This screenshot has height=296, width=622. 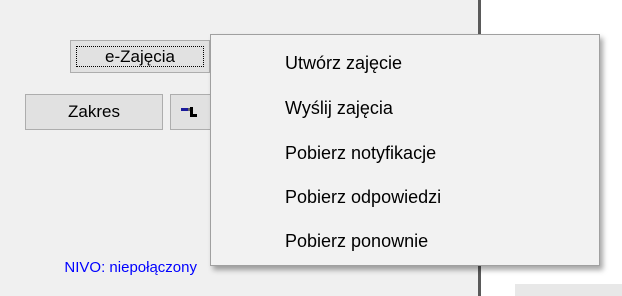 I want to click on menu-item-pobierz-ponownie: Pobierz ponownie, so click(x=356, y=241).